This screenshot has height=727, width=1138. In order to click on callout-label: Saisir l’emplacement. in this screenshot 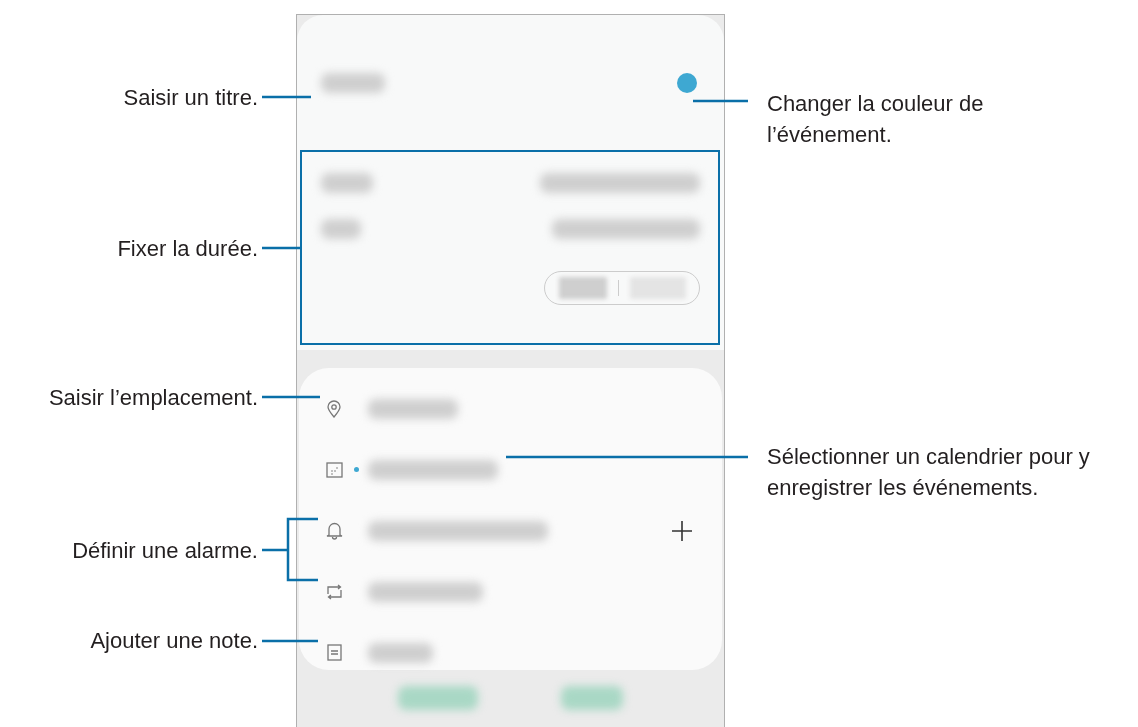, I will do `click(153, 398)`.